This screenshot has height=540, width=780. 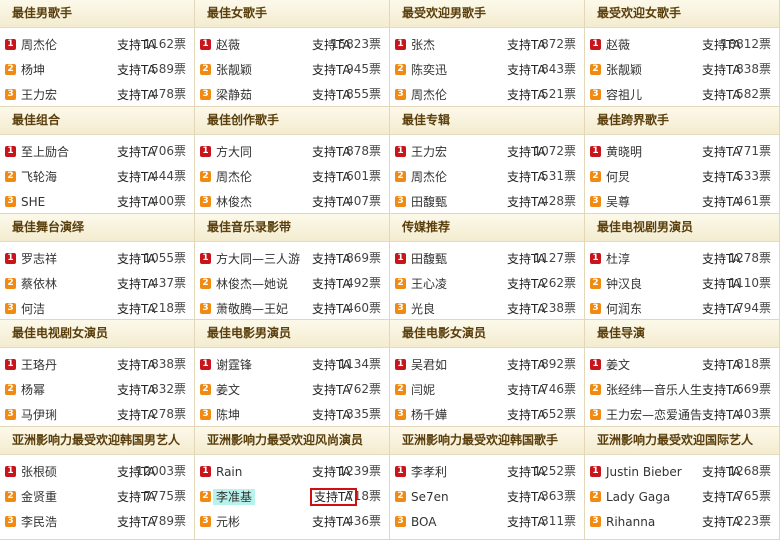 What do you see at coordinates (234, 95) in the screenshot?
I see `nominee-name: 梁静茹` at bounding box center [234, 95].